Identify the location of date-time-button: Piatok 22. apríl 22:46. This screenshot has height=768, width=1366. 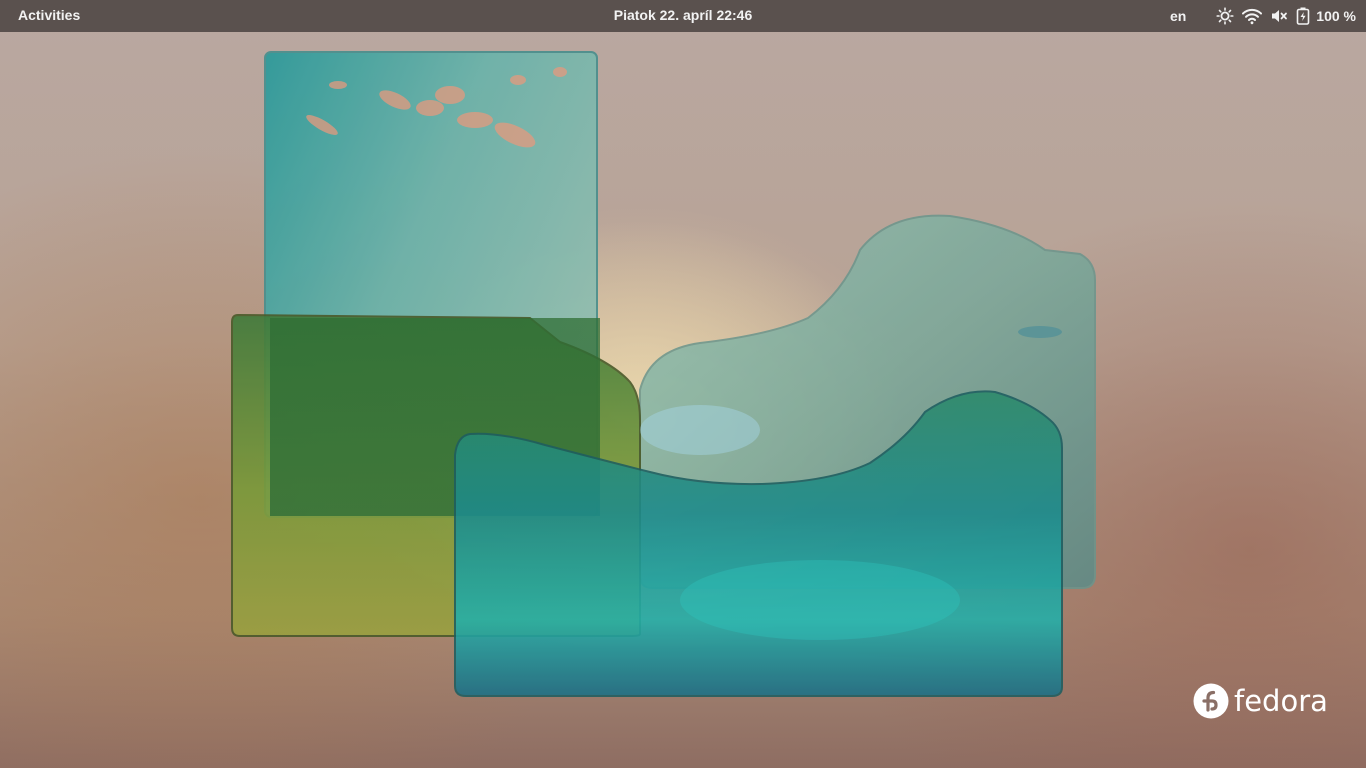
(683, 15).